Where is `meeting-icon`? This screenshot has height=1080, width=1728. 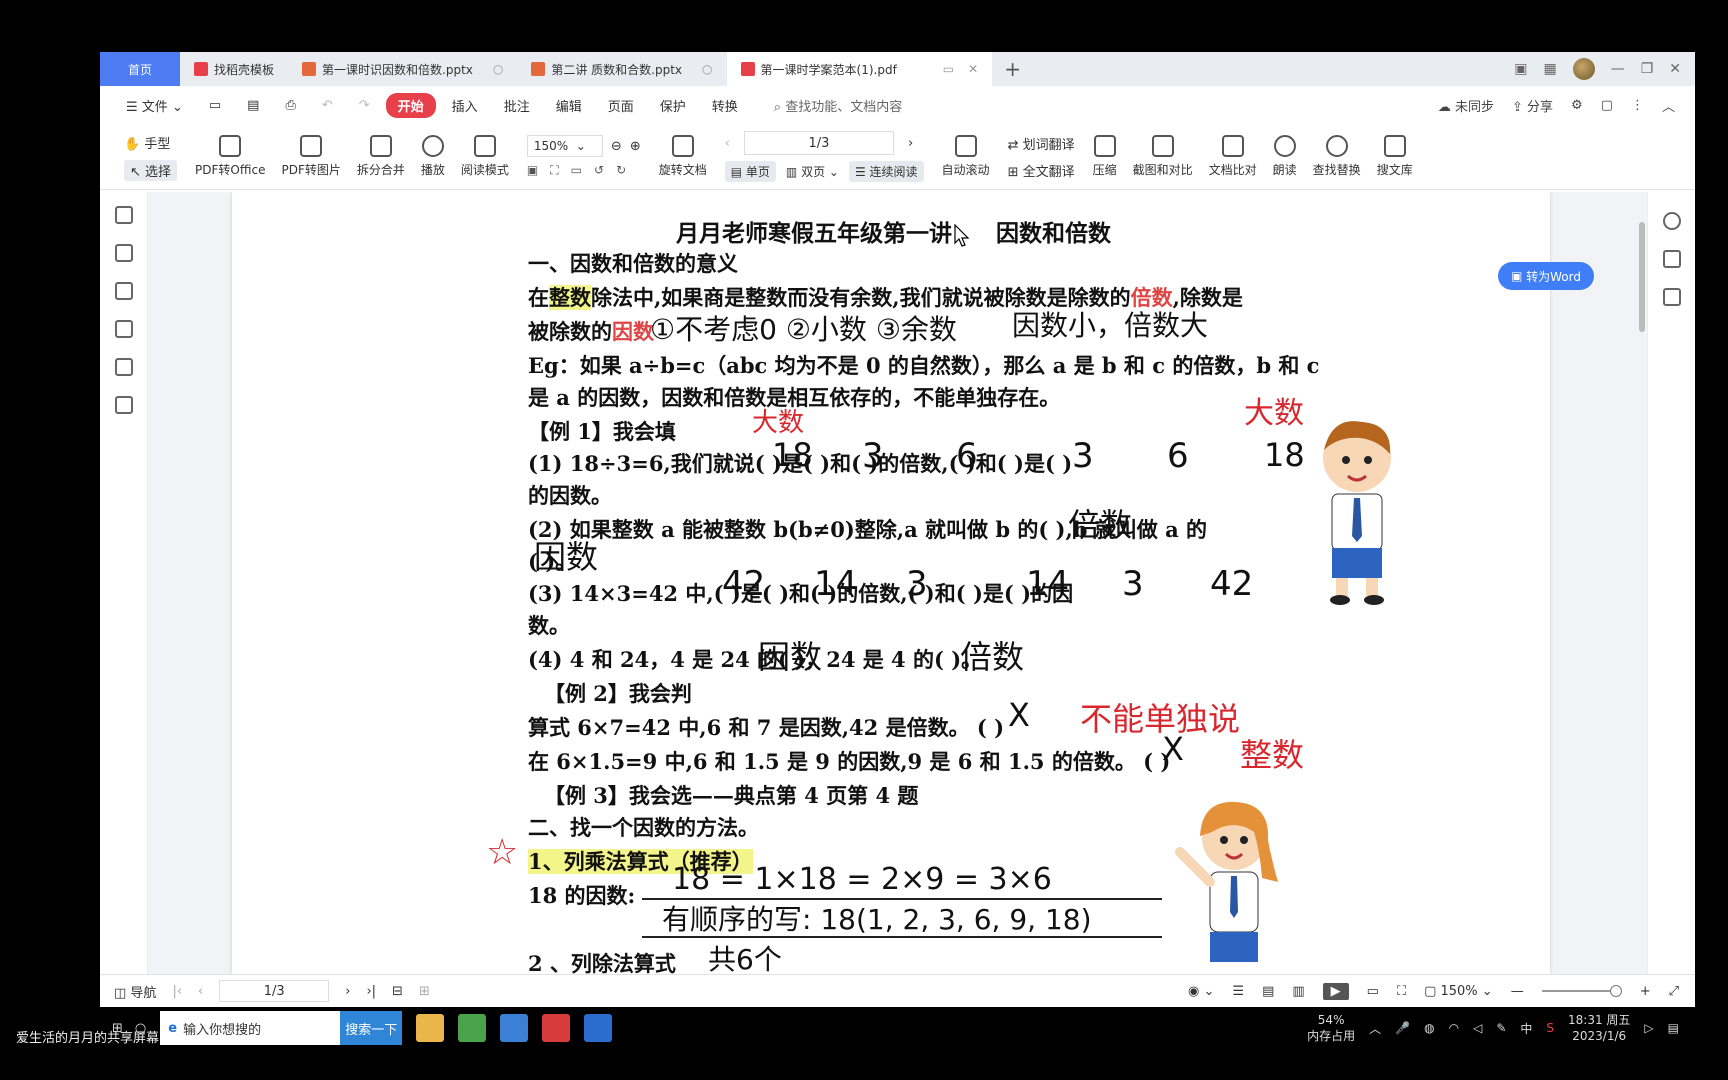 meeting-icon is located at coordinates (598, 1028).